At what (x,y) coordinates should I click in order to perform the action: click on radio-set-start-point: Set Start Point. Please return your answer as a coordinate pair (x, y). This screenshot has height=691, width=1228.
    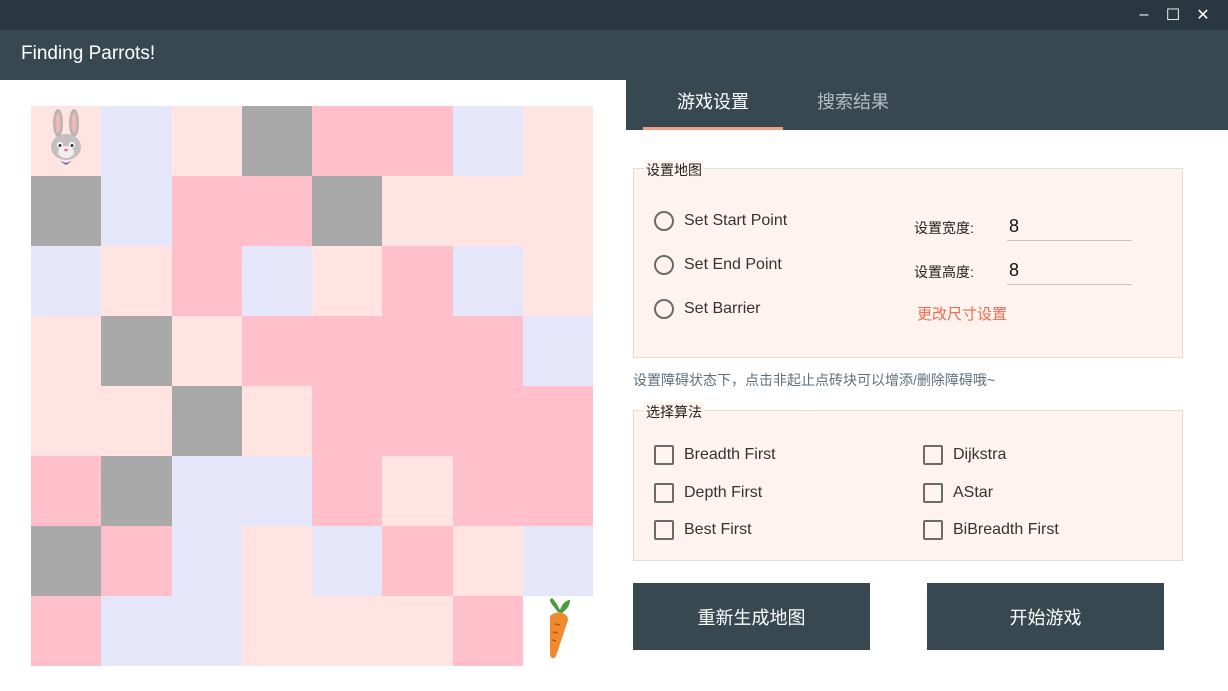
    Looking at the image, I should click on (720, 221).